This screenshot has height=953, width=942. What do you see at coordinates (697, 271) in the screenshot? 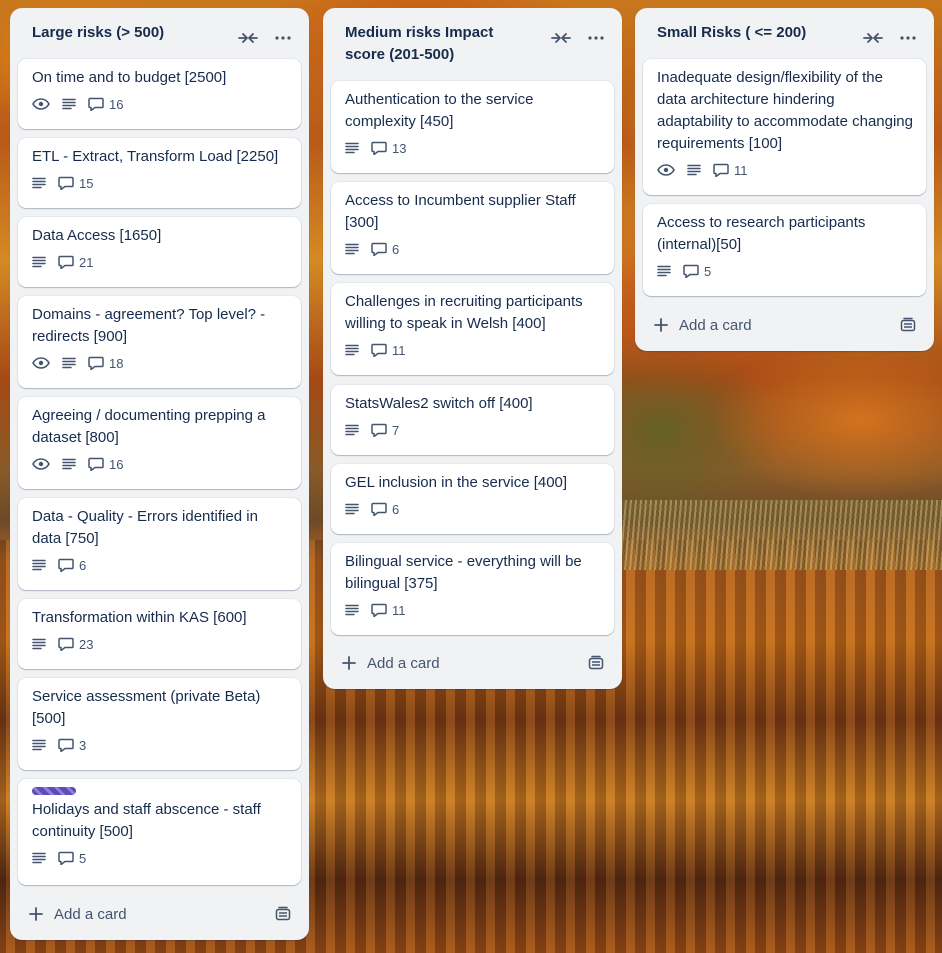
I see `comments-badge: 5` at bounding box center [697, 271].